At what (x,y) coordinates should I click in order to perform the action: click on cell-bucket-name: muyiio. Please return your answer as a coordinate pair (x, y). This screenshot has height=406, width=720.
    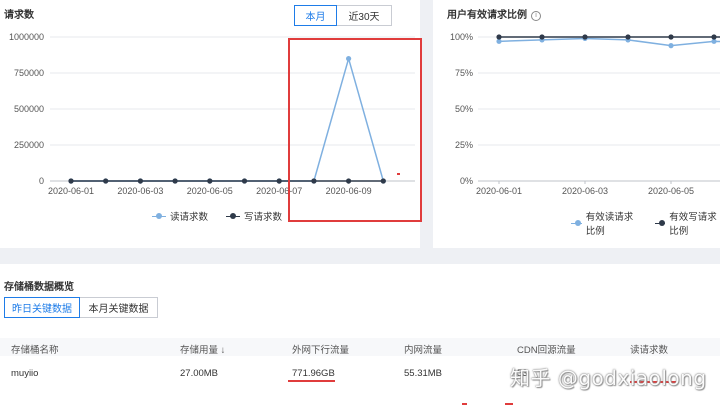
    Looking at the image, I should click on (24, 373).